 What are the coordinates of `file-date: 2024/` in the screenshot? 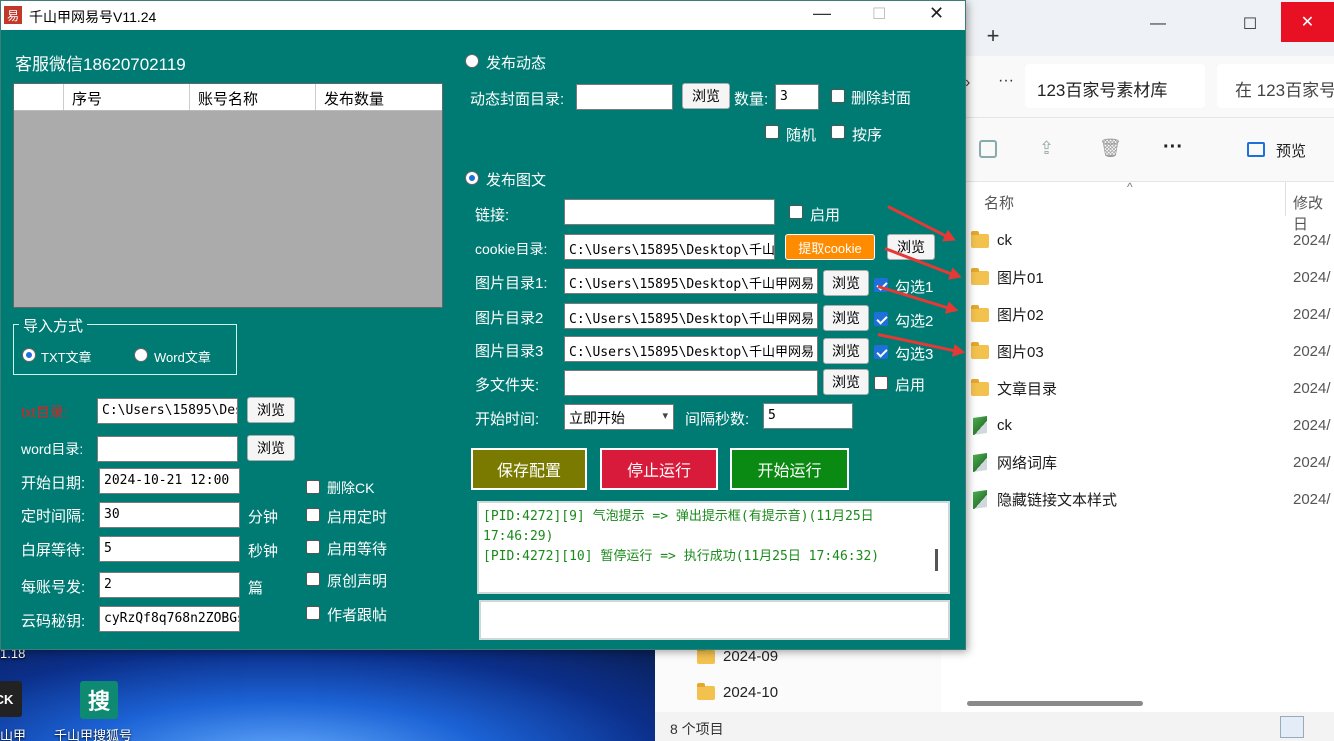 It's located at (1312, 462).